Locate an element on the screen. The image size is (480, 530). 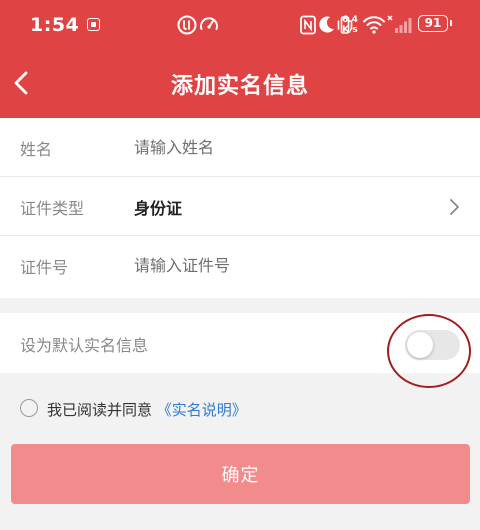
moon-icon is located at coordinates (326, 24).